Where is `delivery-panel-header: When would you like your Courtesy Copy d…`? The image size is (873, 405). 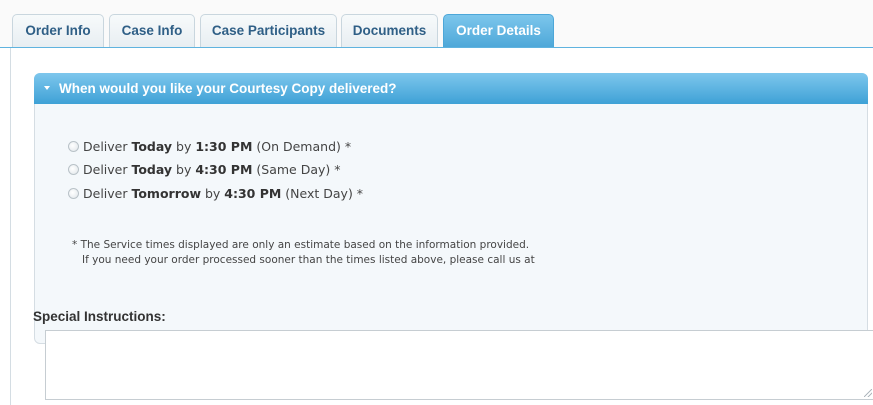
delivery-panel-header: When would you like your Courtesy Copy d… is located at coordinates (451, 88).